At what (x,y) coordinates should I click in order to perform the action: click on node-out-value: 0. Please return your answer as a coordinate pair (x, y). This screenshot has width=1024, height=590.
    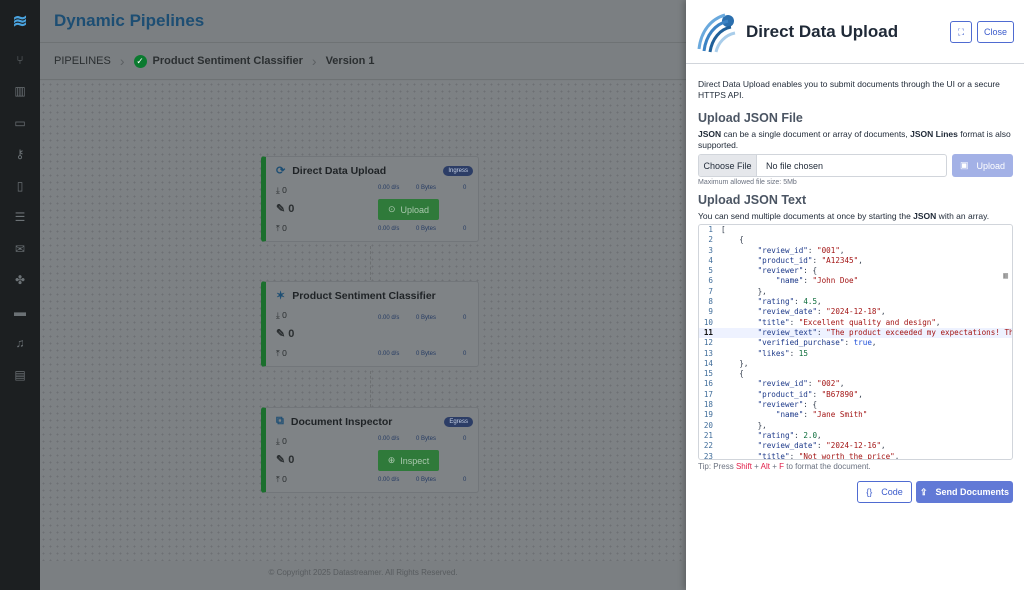
    Looking at the image, I should click on (284, 479).